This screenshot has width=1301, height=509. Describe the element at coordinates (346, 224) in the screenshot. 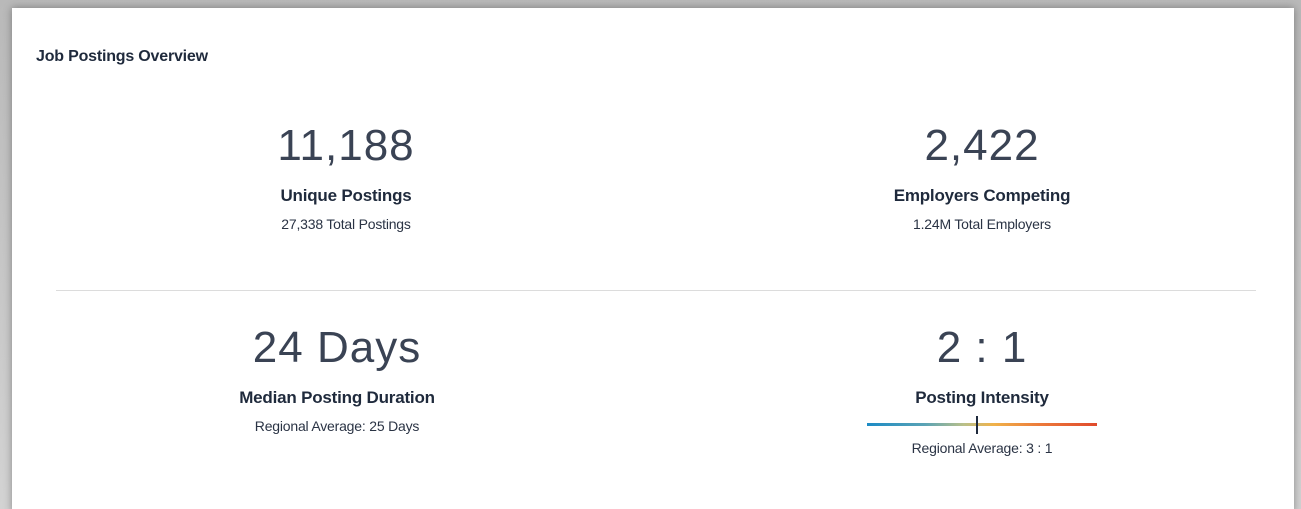

I see `metric-subtext: 27,338 Total Postings` at that location.